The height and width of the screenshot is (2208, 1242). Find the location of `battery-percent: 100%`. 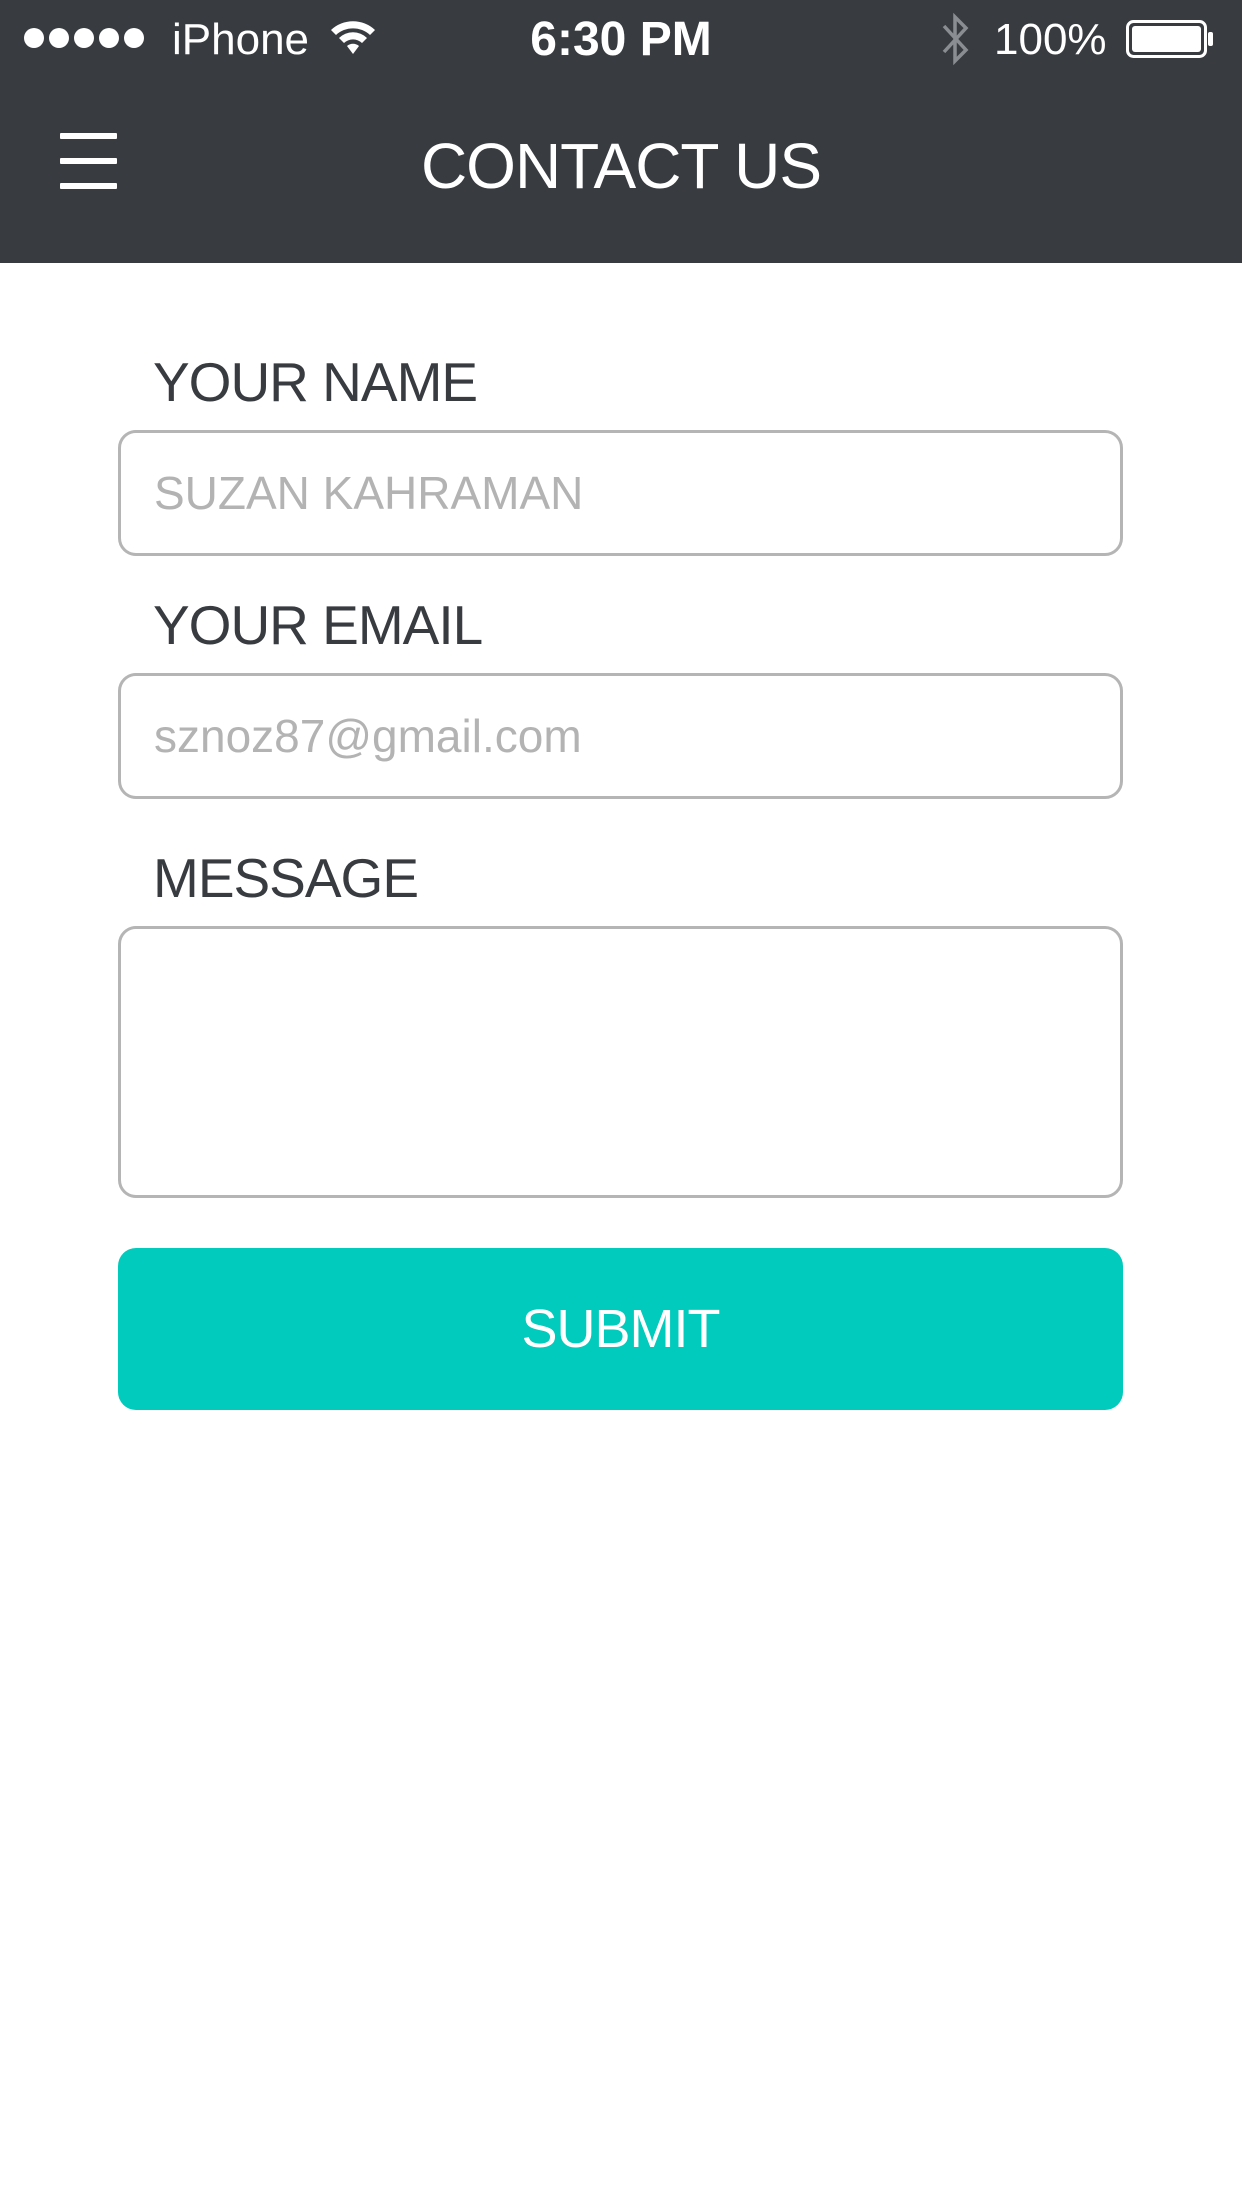

battery-percent: 100% is located at coordinates (1050, 39).